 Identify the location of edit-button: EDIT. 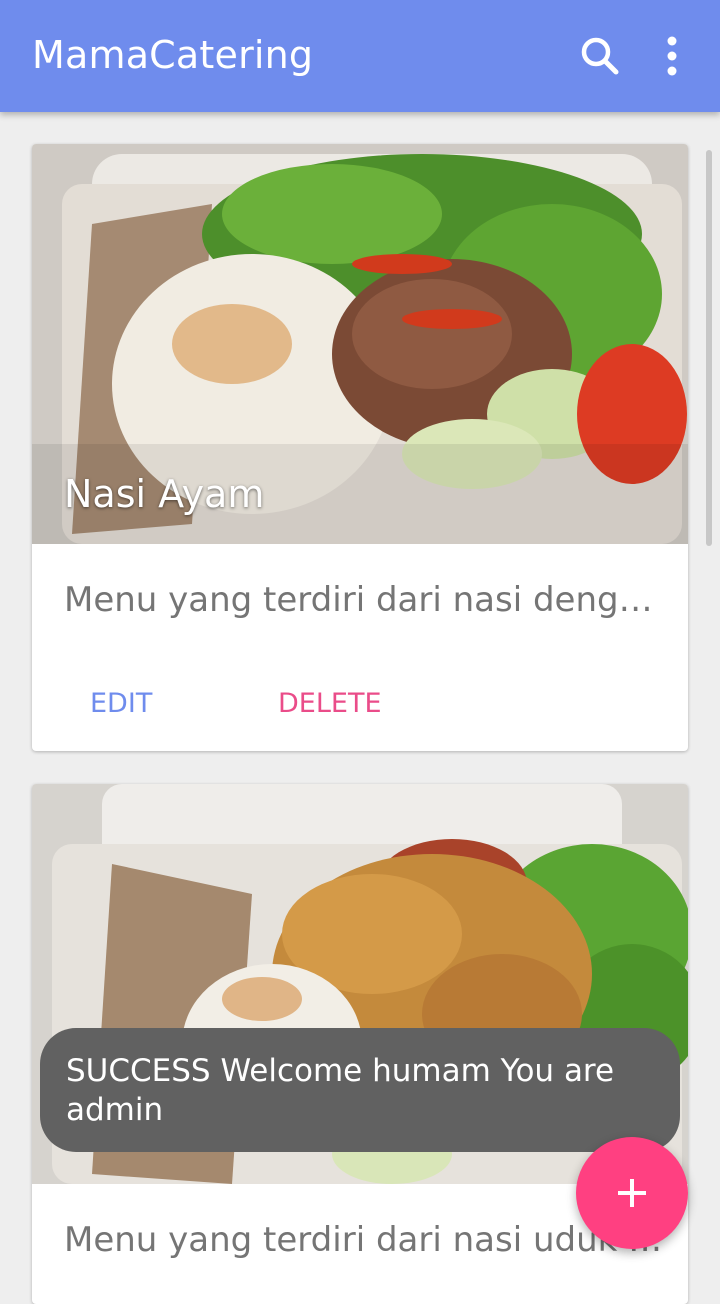
(121, 703).